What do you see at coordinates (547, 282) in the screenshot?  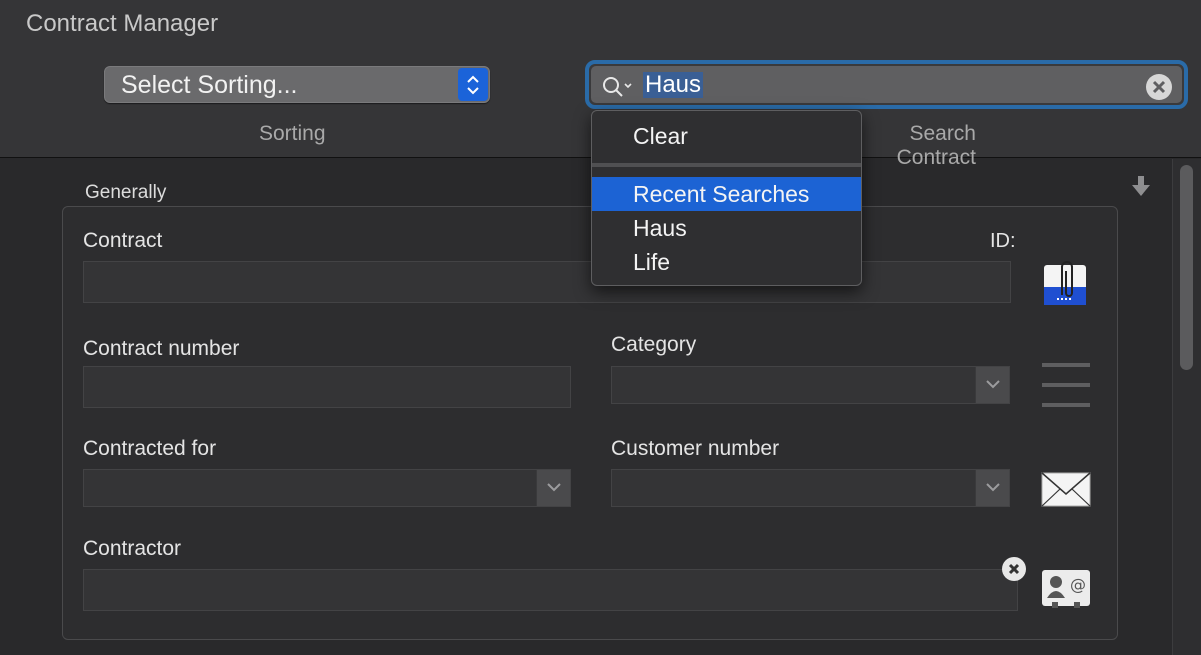 I see `contract-field` at bounding box center [547, 282].